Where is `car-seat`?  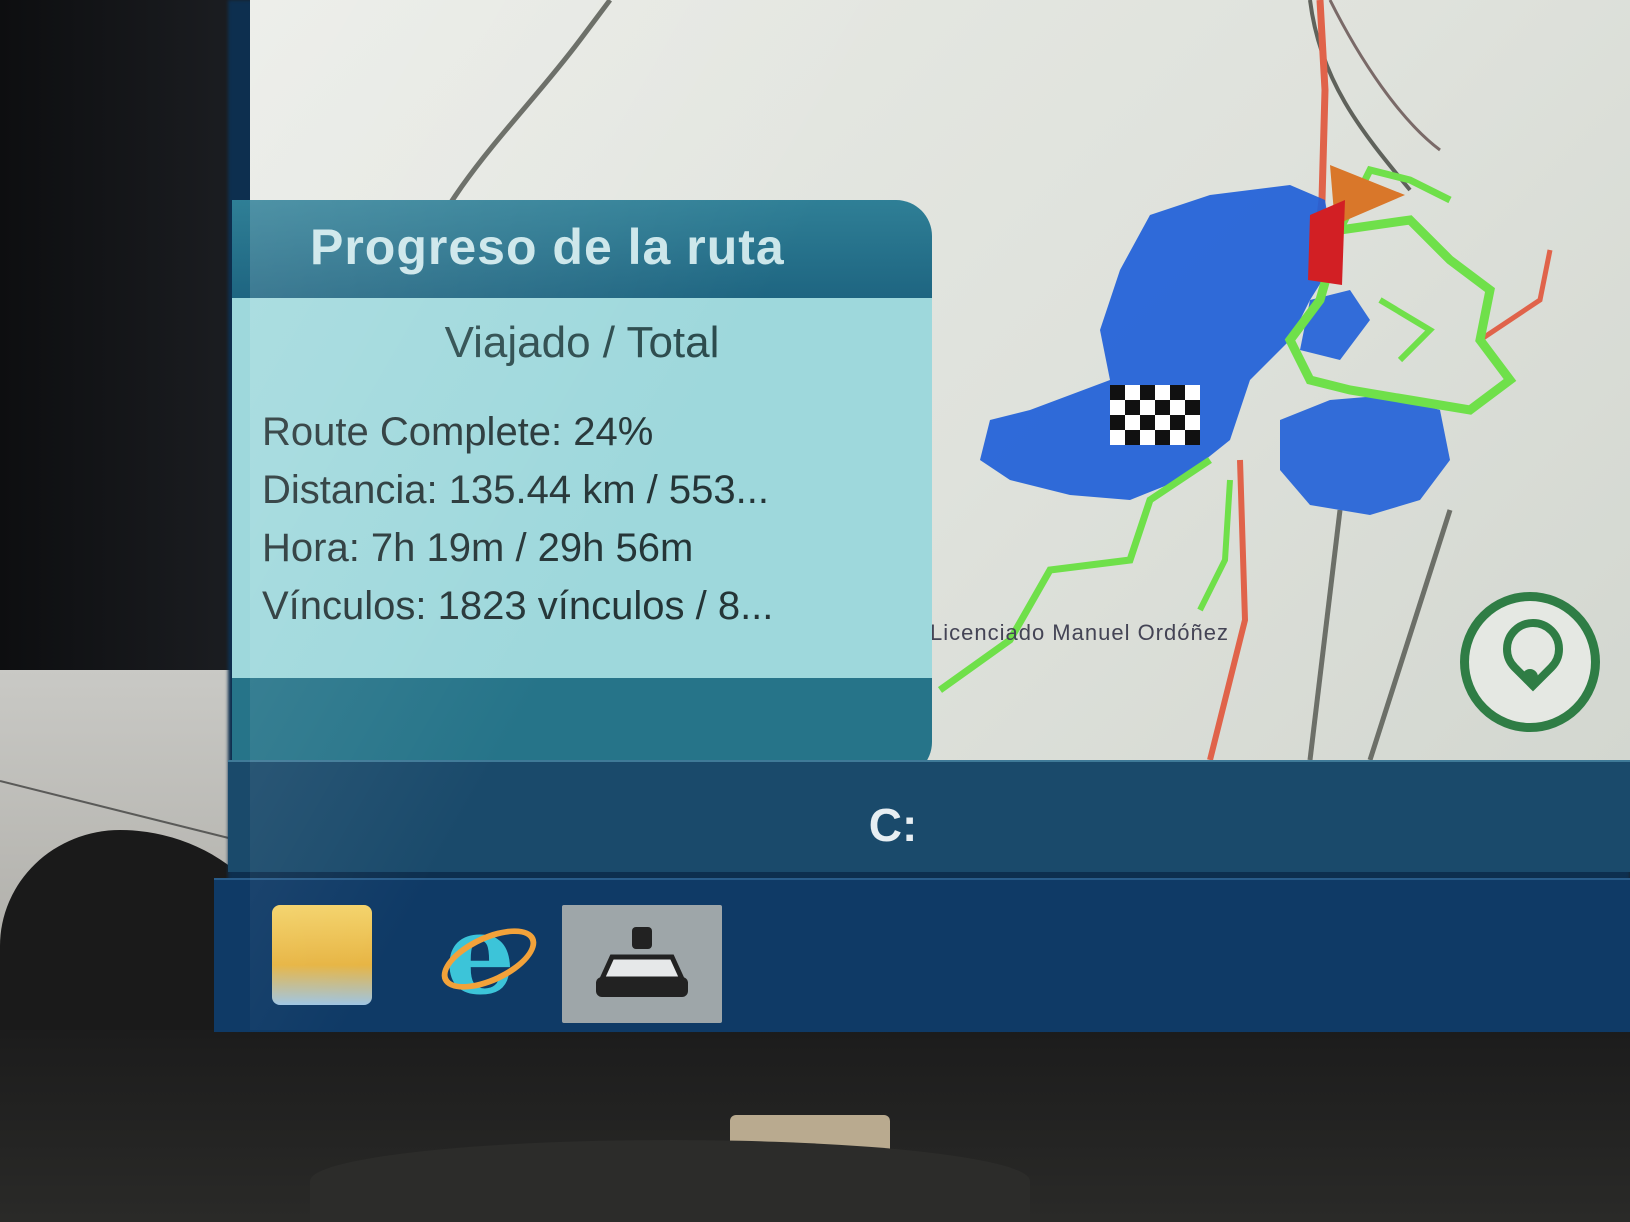 car-seat is located at coordinates (670, 1181).